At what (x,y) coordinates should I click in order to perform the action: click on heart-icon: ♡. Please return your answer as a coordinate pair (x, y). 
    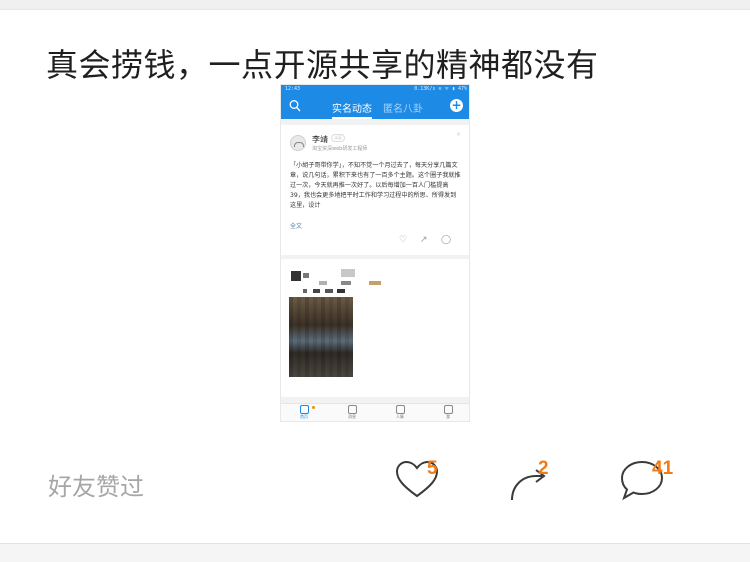
    Looking at the image, I should click on (403, 240).